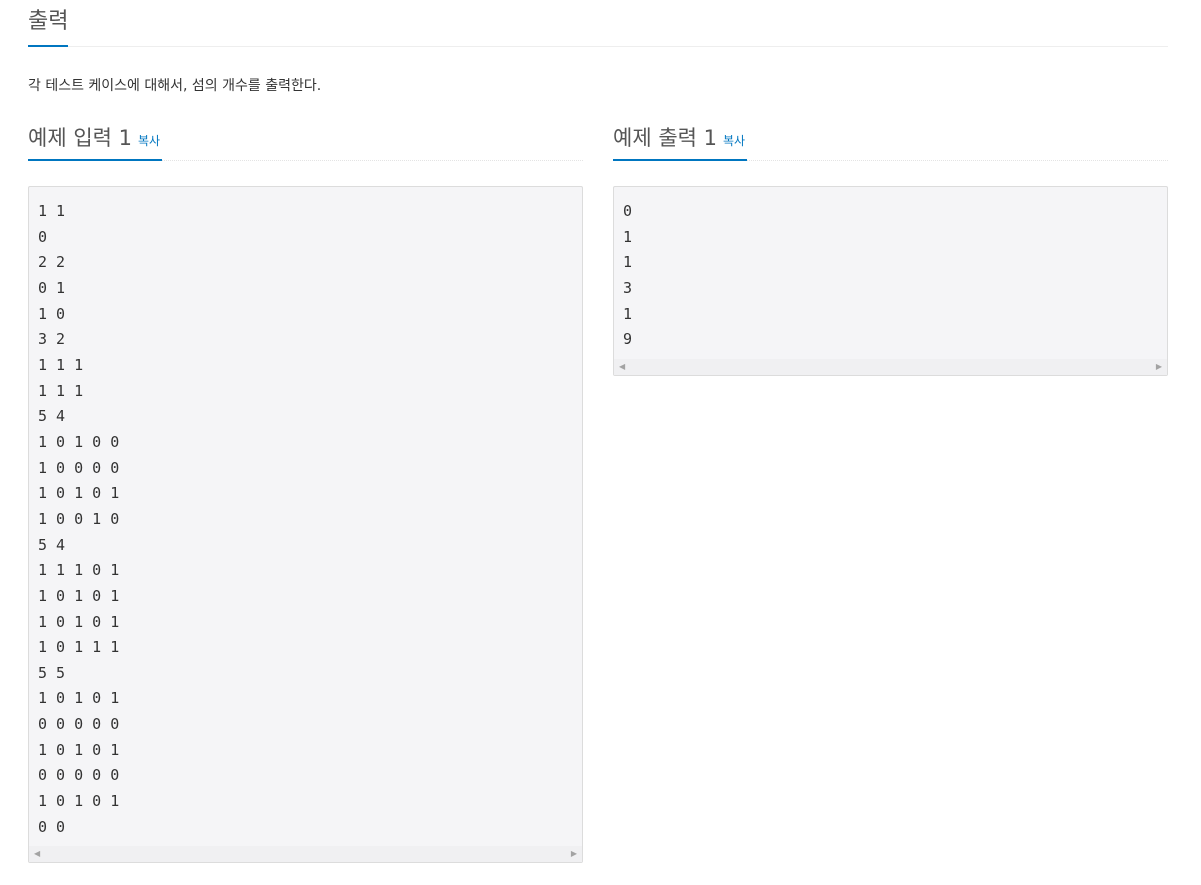  I want to click on copy-input-button: 복사, so click(149, 141).